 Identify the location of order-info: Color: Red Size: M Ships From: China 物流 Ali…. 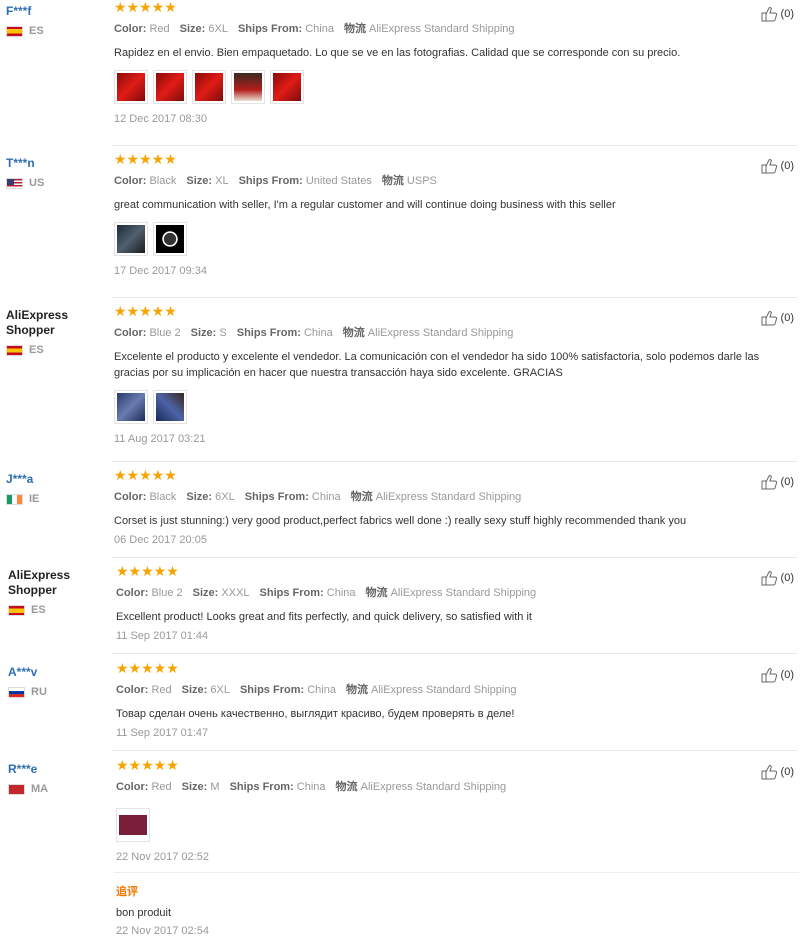
(311, 787).